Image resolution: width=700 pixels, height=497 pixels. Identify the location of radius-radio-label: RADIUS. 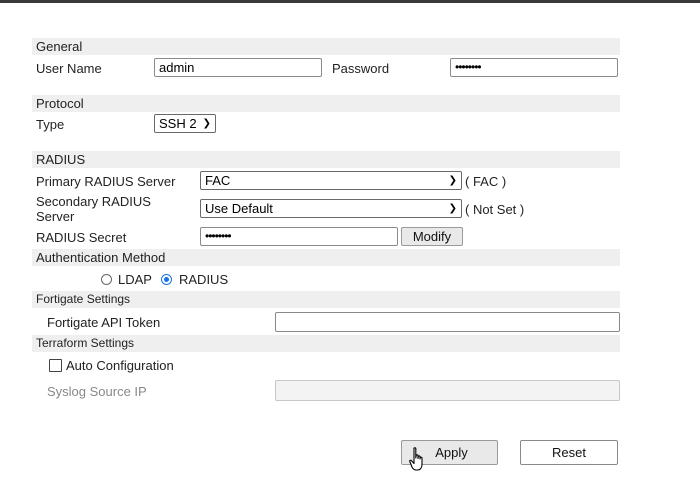
(204, 279).